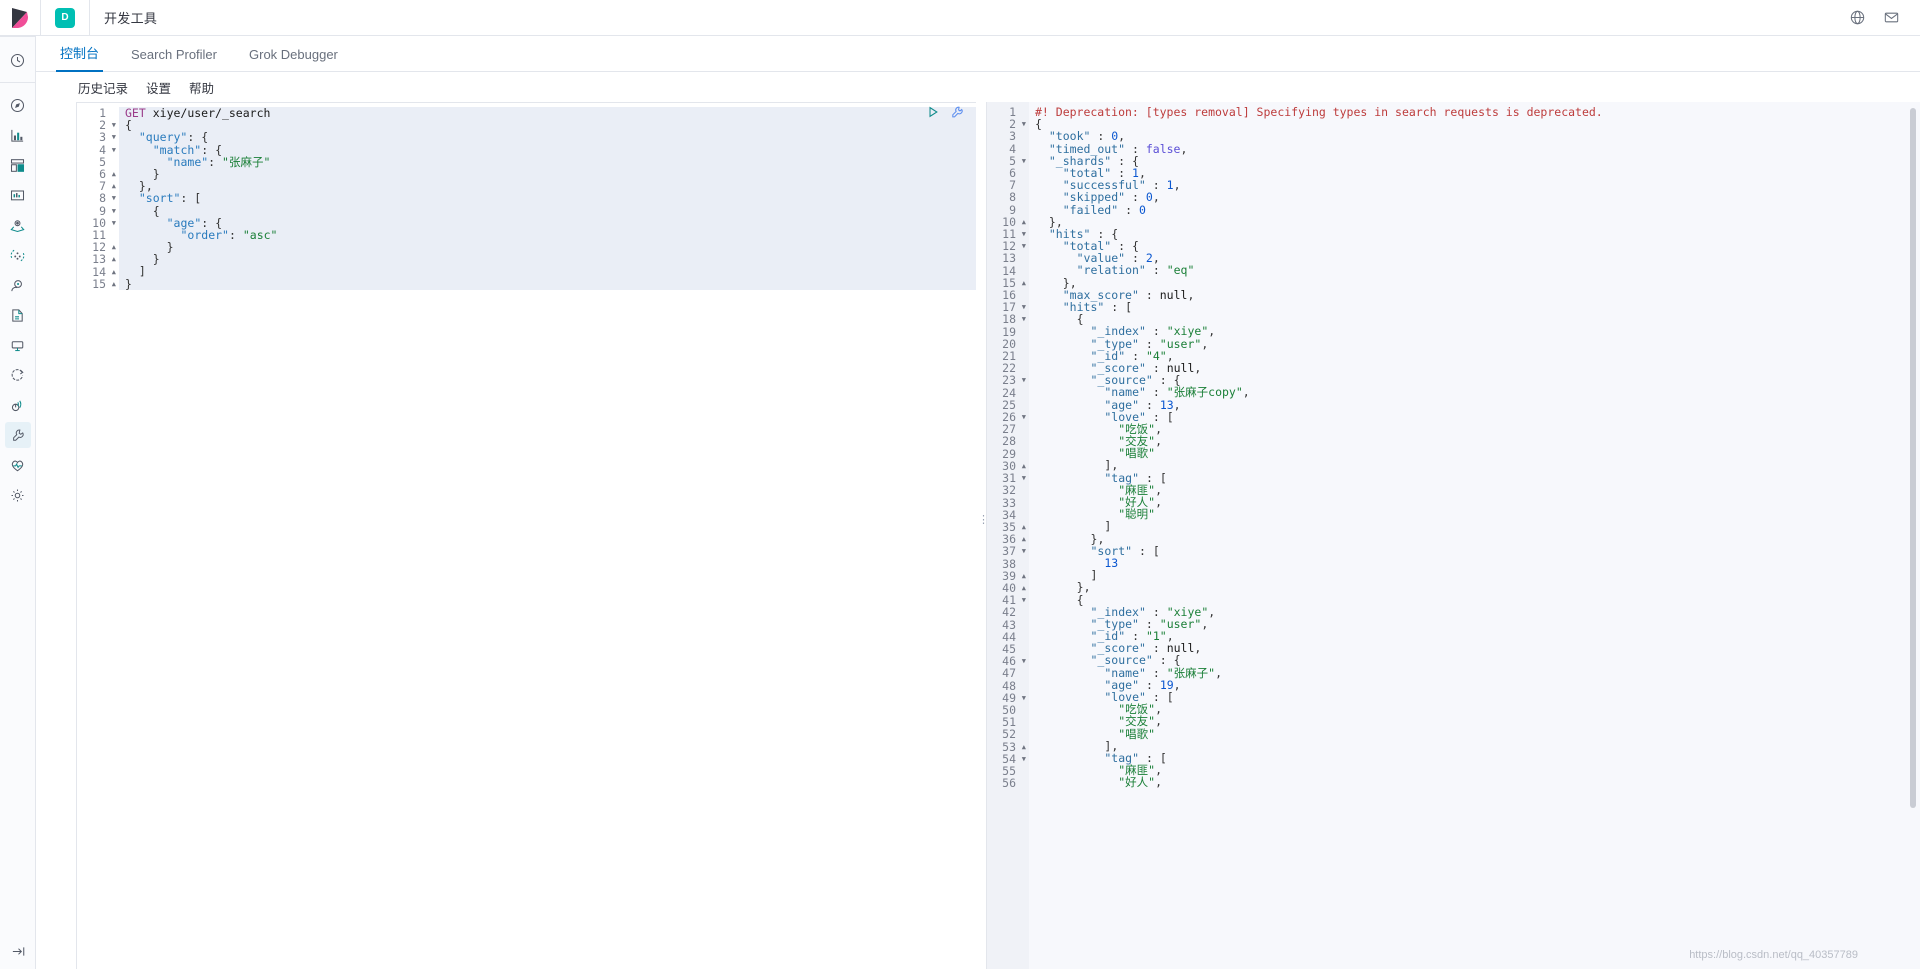  Describe the element at coordinates (18, 345) in the screenshot. I see `sidebar-item-apm` at that location.